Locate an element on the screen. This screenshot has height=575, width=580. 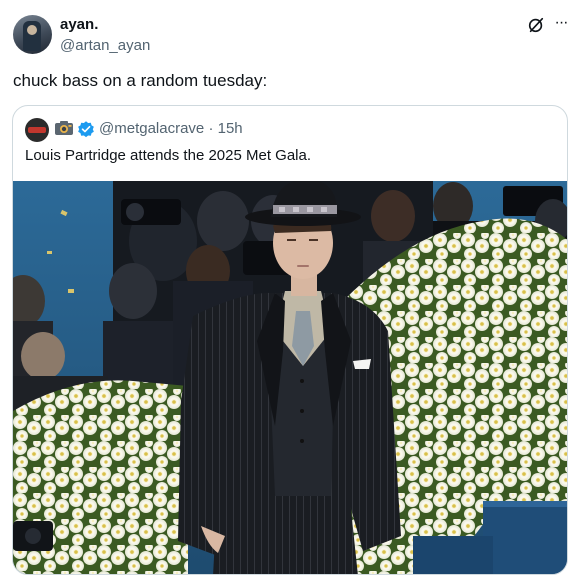
verified-badge-icon is located at coordinates (86, 129).